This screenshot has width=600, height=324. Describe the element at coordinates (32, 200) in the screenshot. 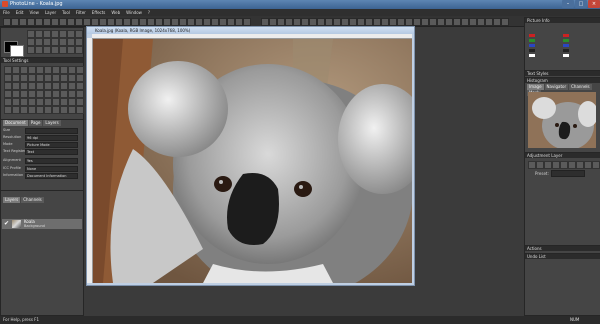

I see `tab-channels: Channels` at that location.